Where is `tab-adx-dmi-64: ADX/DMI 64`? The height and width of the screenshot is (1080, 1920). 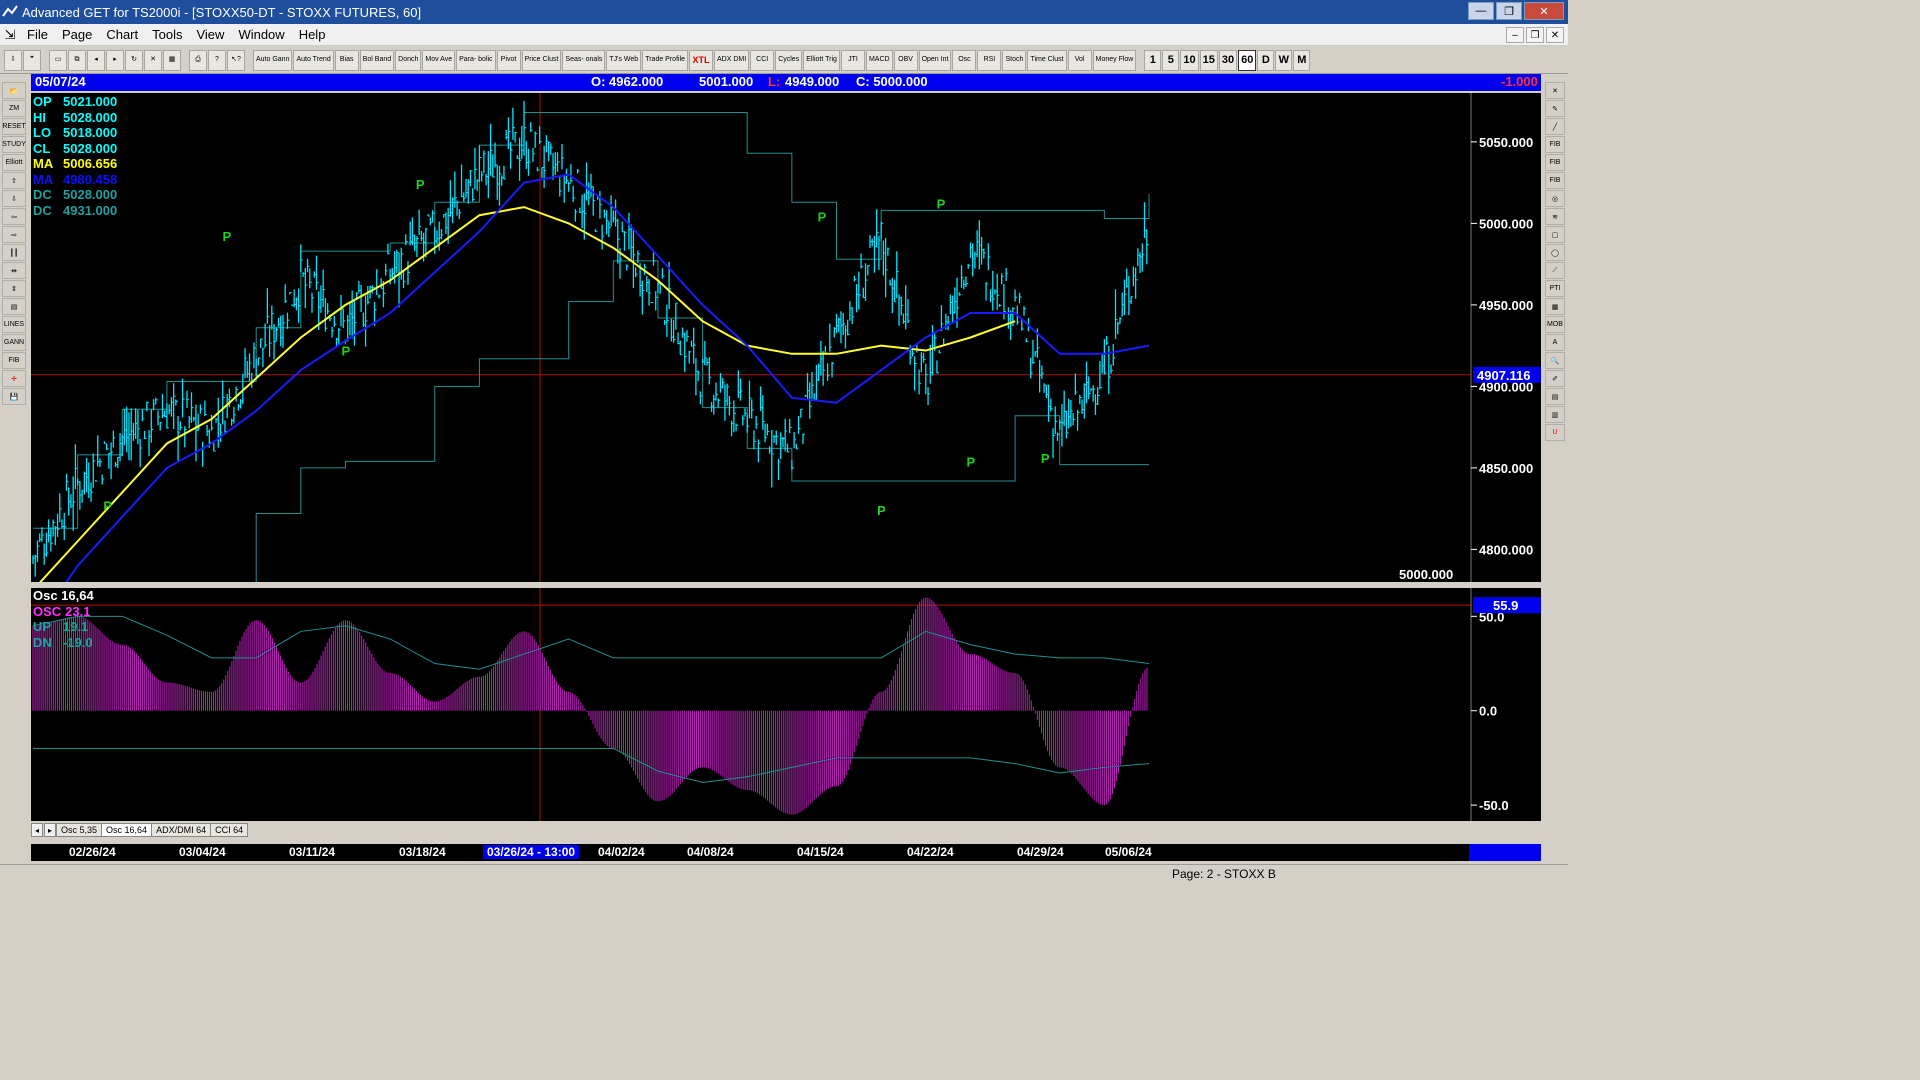 tab-adx-dmi-64: ADX/DMI 64 is located at coordinates (181, 830).